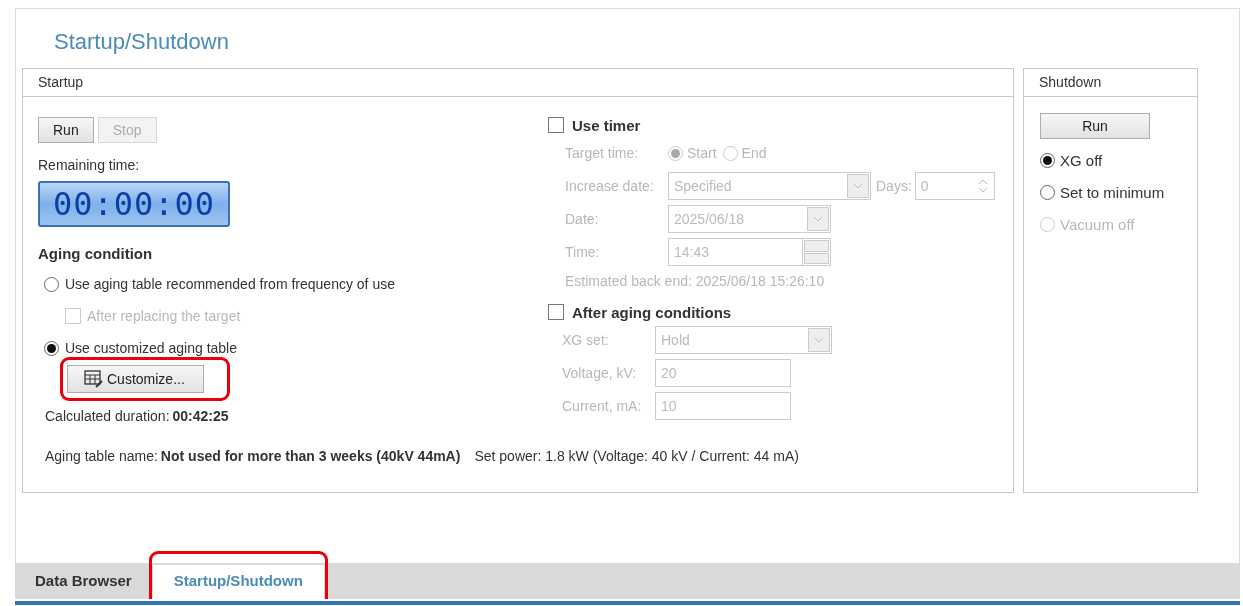 The width and height of the screenshot is (1243, 606). What do you see at coordinates (200, 416) in the screenshot?
I see `duration-value: 00:42:25` at bounding box center [200, 416].